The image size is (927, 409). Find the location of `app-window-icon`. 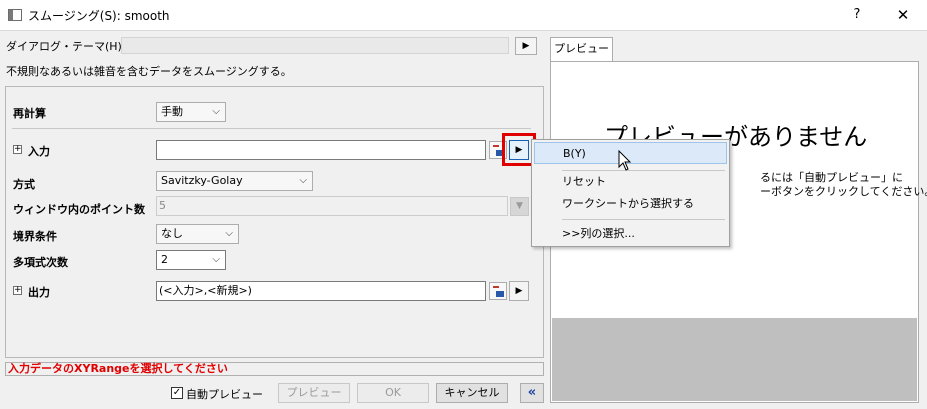

app-window-icon is located at coordinates (15, 15).